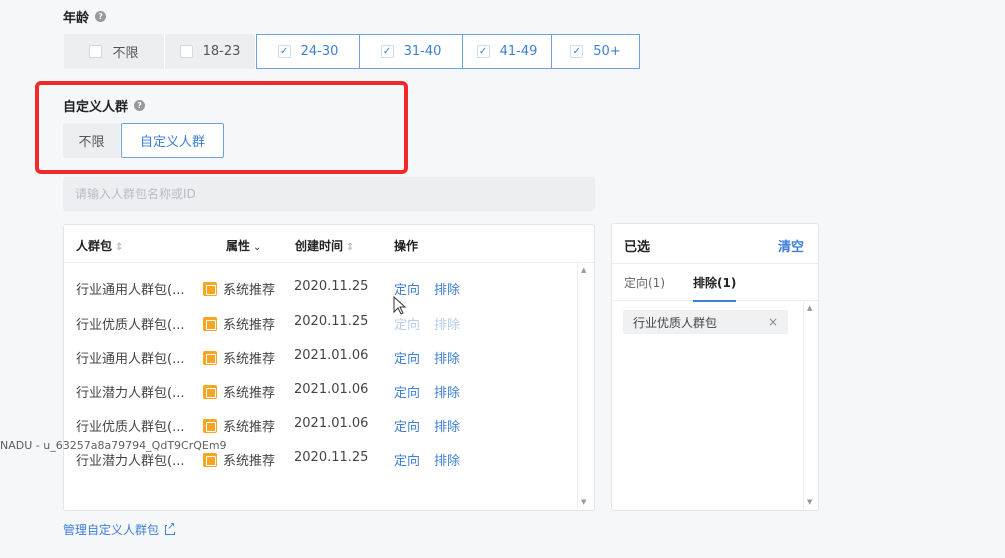  I want to click on clear-button: 清空, so click(791, 245).